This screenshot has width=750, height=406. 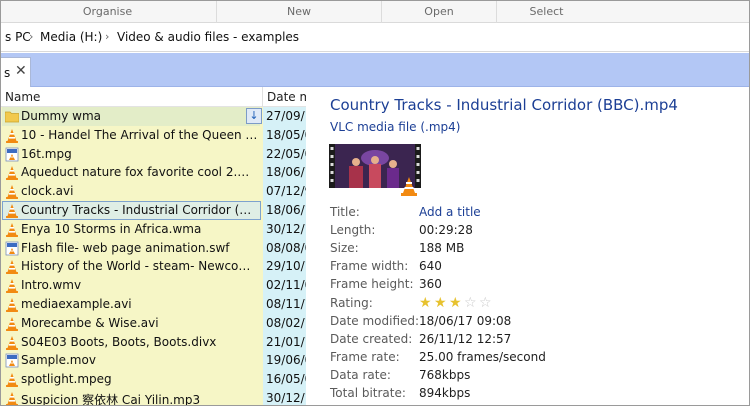 I want to click on column-divider, so click(x=262, y=97).